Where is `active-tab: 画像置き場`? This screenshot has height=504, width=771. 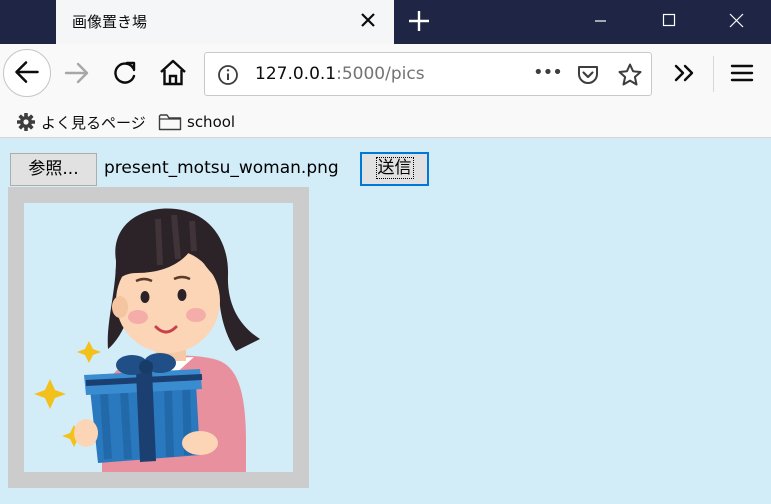 active-tab: 画像置き場 is located at coordinates (225, 22).